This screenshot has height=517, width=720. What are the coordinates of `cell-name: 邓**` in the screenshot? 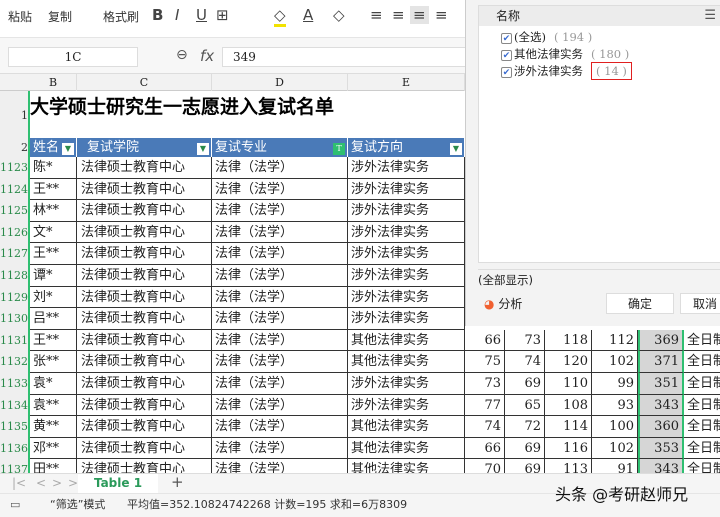 It's located at (53, 448).